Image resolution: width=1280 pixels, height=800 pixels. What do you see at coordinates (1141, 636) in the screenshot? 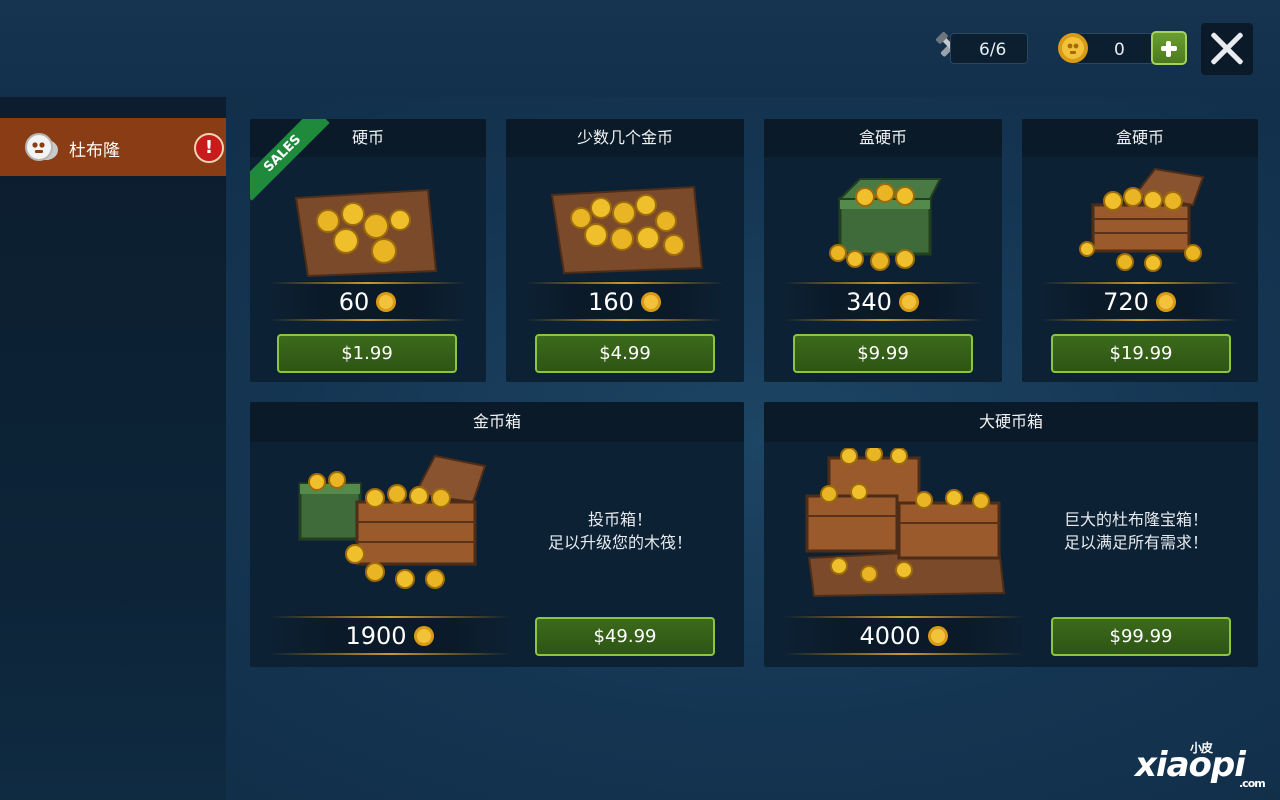
I see `buy-button: $99.99` at bounding box center [1141, 636].